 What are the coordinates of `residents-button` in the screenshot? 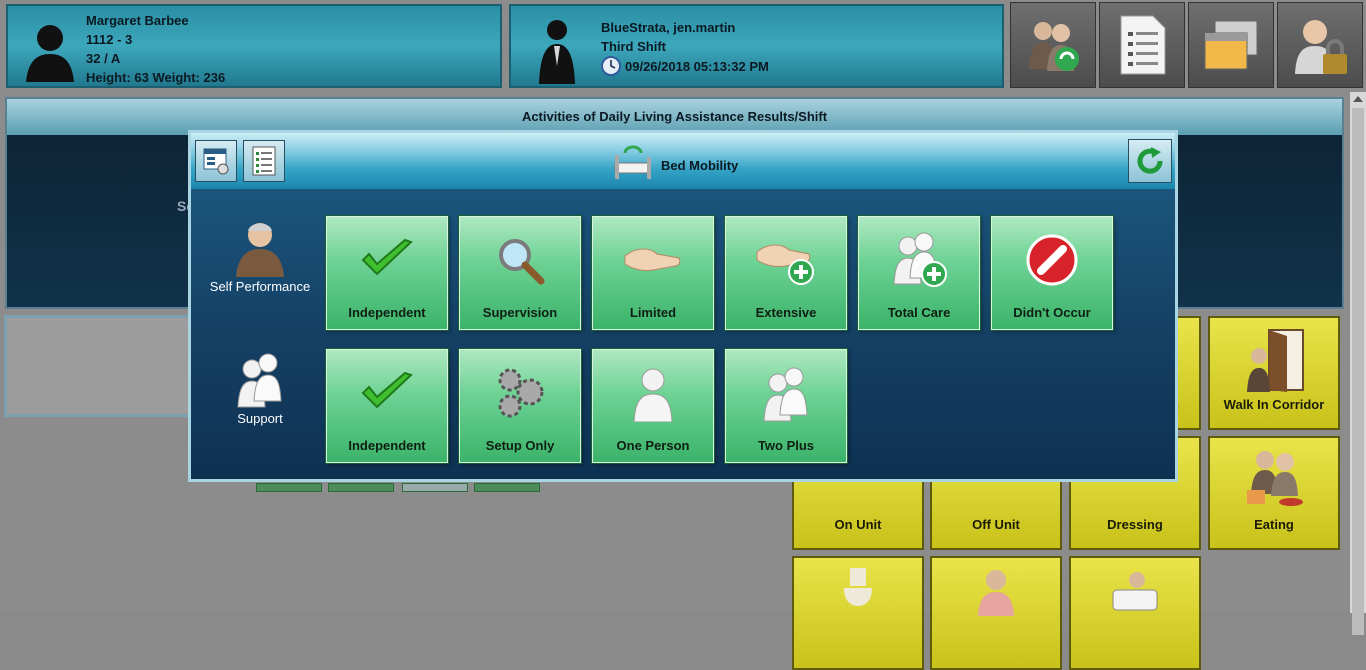 It's located at (1053, 45).